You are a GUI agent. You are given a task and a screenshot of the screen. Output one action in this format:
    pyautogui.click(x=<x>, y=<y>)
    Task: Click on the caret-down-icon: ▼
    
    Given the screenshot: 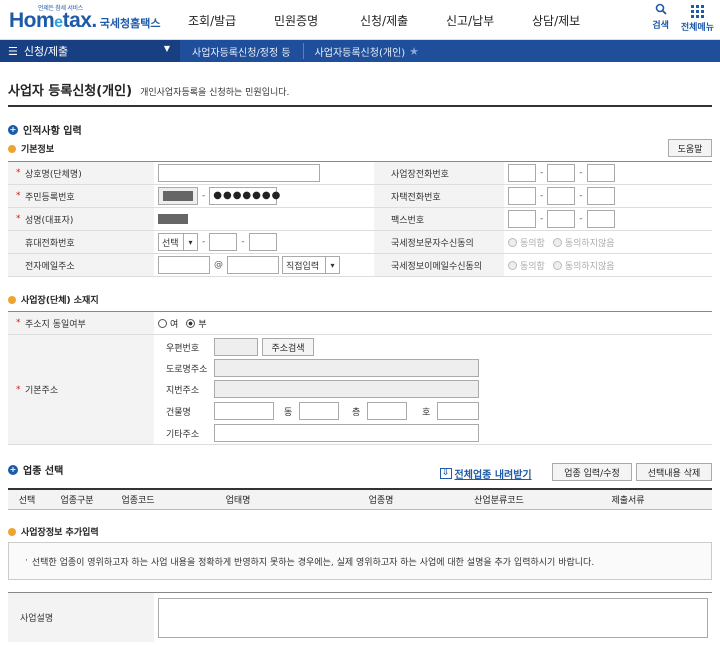 What is the action you would take?
    pyautogui.click(x=166, y=48)
    